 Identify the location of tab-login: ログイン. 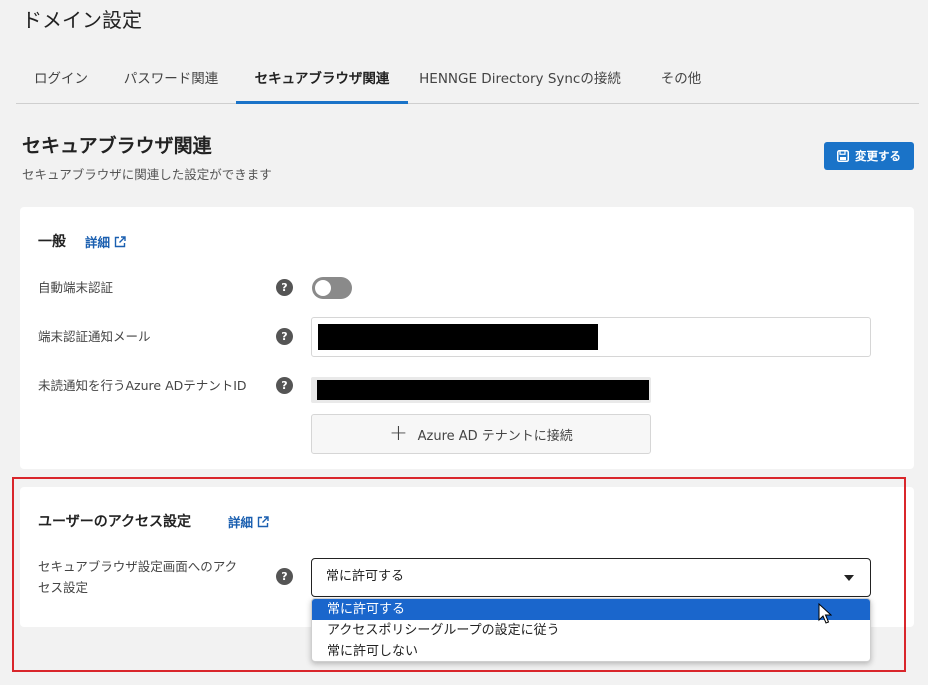
(61, 82).